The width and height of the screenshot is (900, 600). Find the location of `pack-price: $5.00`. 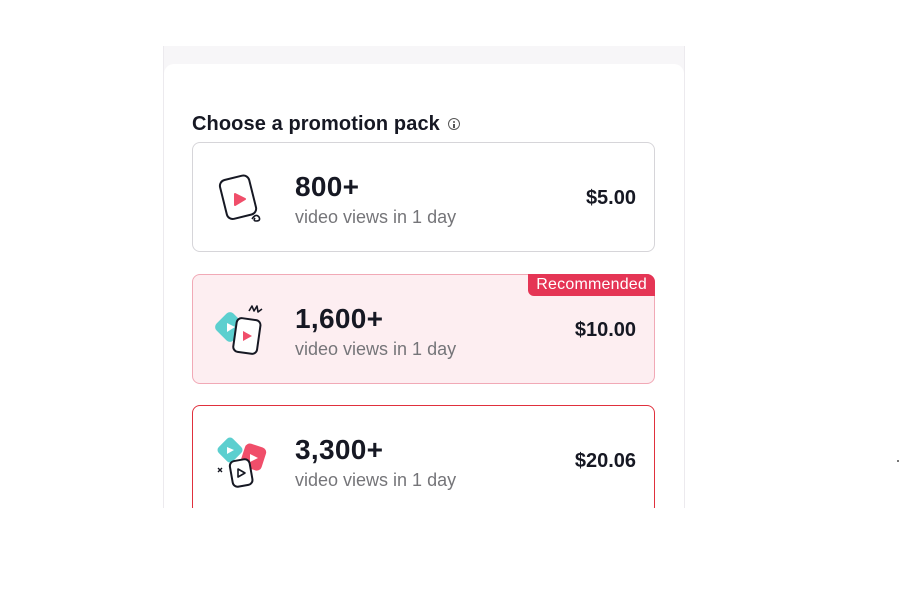

pack-price: $5.00 is located at coordinates (610, 198).